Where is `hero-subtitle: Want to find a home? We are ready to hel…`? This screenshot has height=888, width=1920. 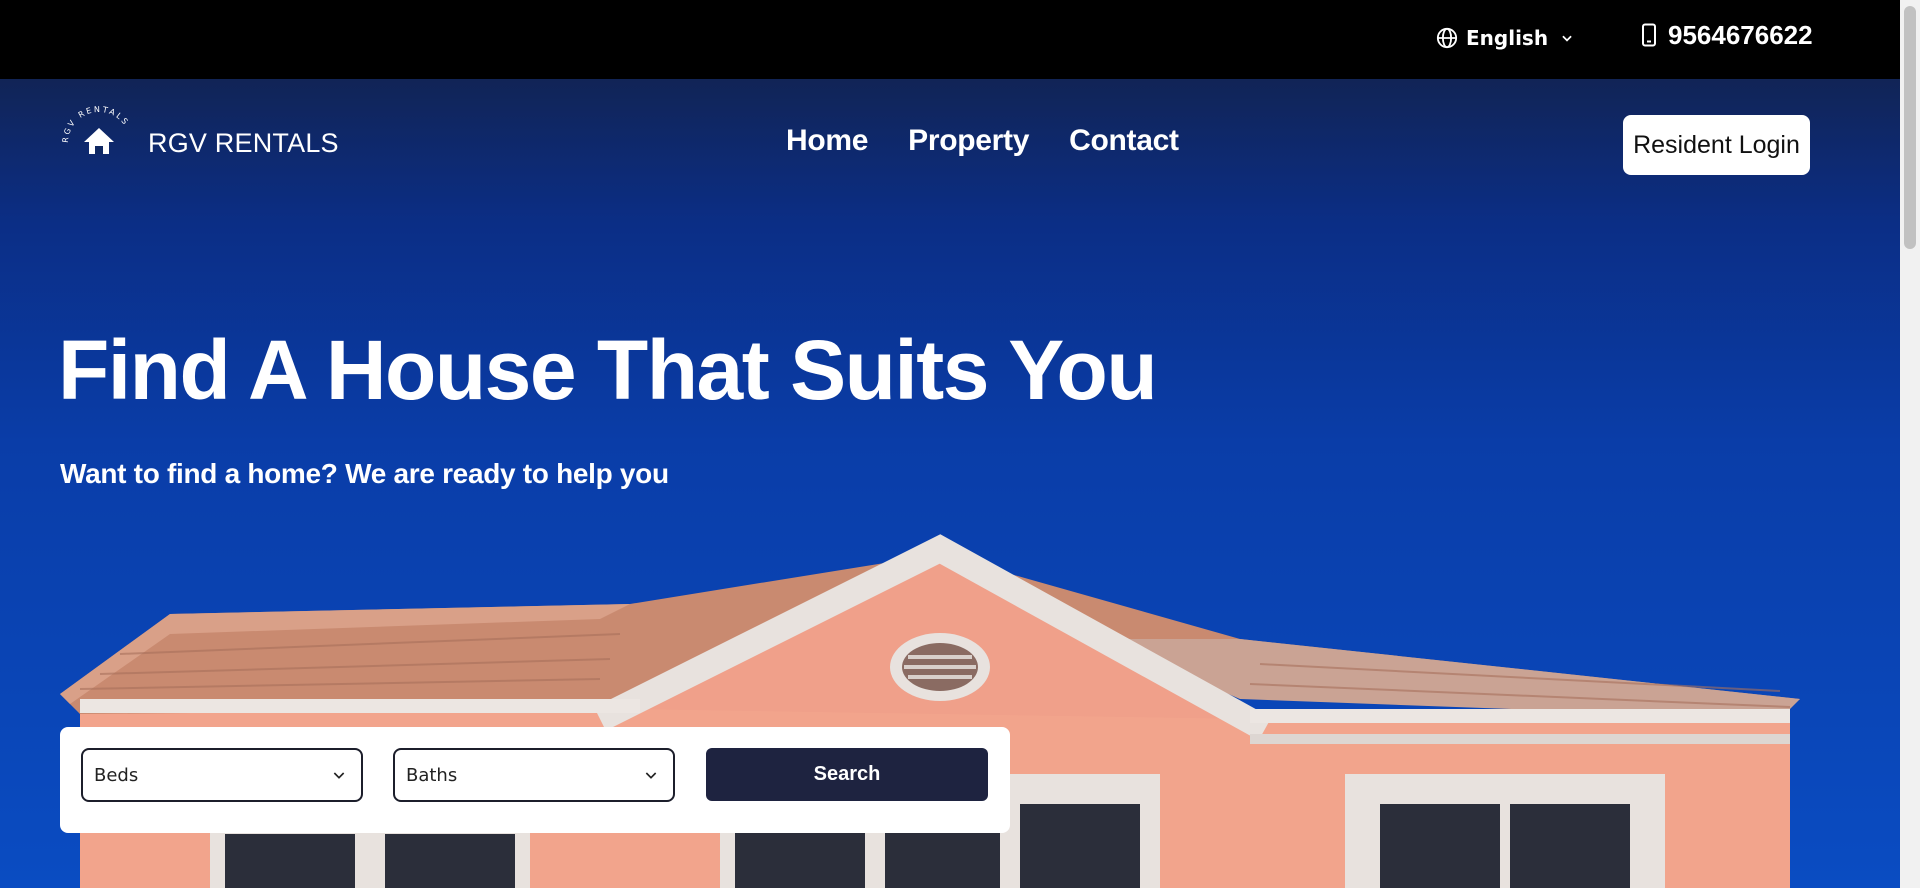 hero-subtitle: Want to find a home? We are ready to hel… is located at coordinates (364, 473).